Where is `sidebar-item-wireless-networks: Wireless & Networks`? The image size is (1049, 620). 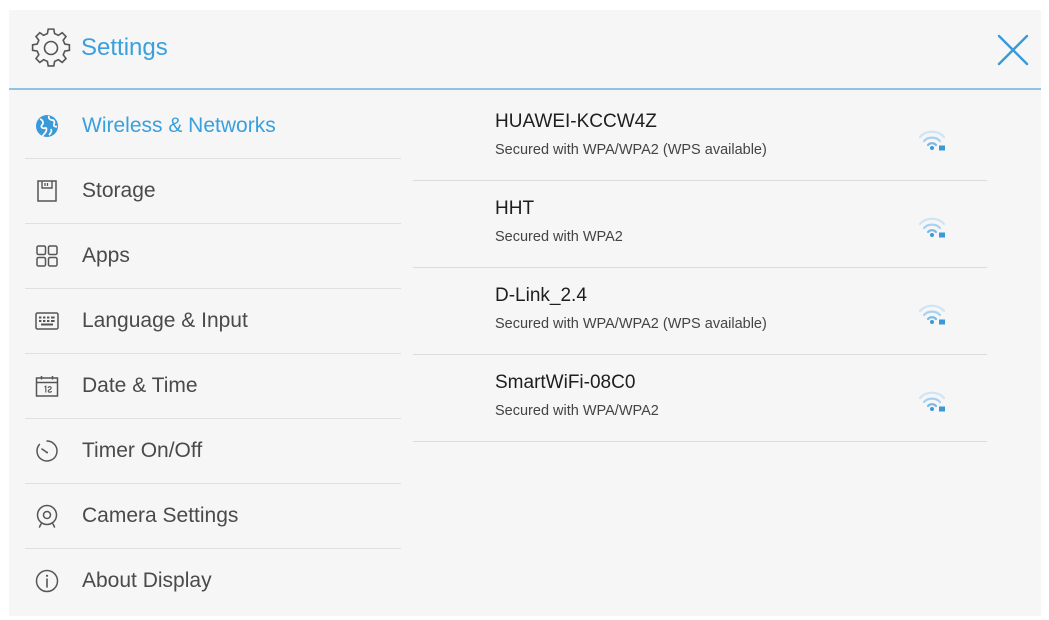 sidebar-item-wireless-networks: Wireless & Networks is located at coordinates (213, 126).